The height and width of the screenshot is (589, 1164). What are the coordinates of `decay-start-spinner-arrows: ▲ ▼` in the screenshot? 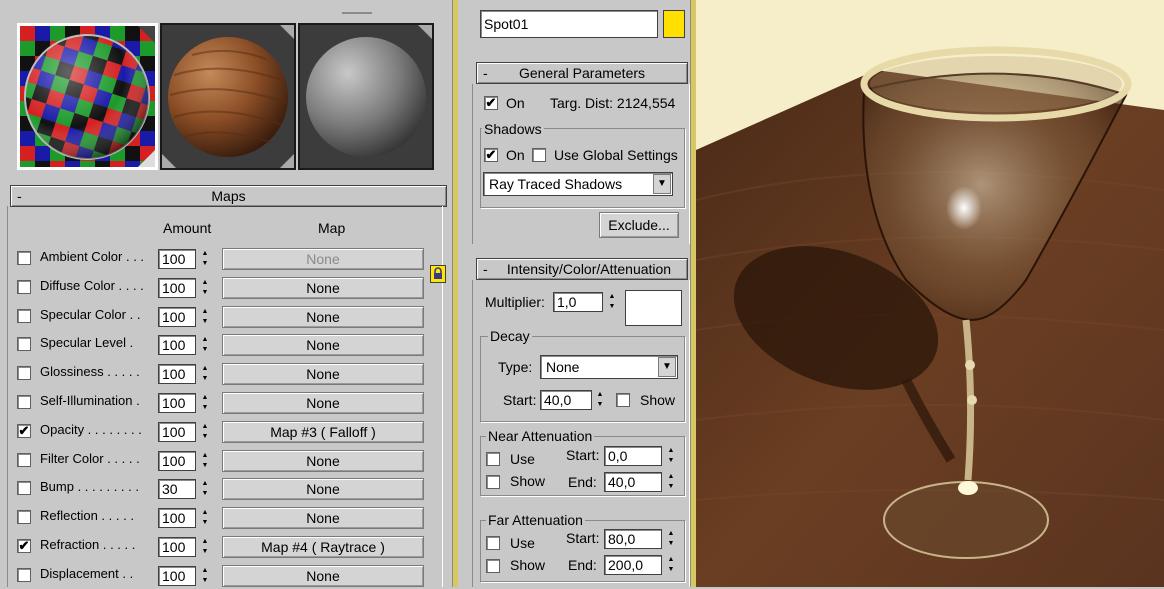 It's located at (600, 400).